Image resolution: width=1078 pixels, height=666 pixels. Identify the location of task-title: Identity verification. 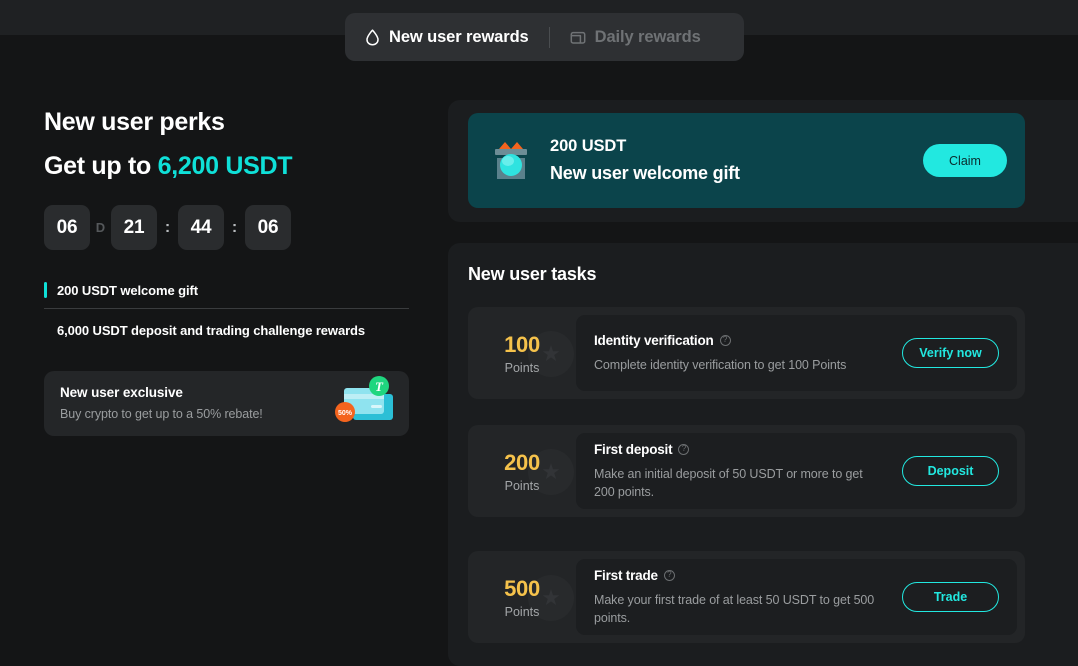
(654, 340).